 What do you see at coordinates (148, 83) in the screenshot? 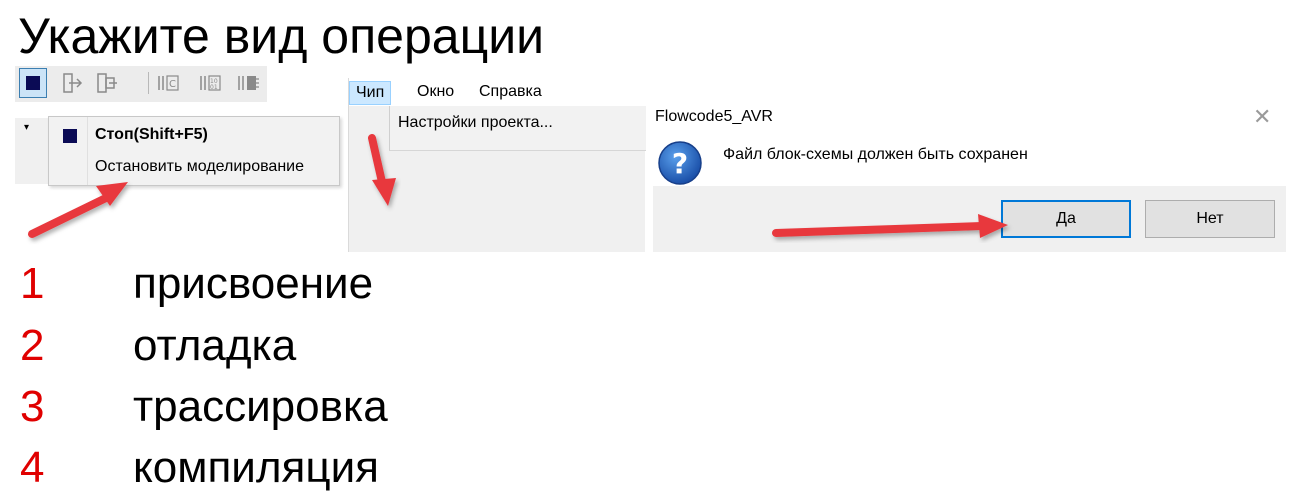
I see `toolbar-separator` at bounding box center [148, 83].